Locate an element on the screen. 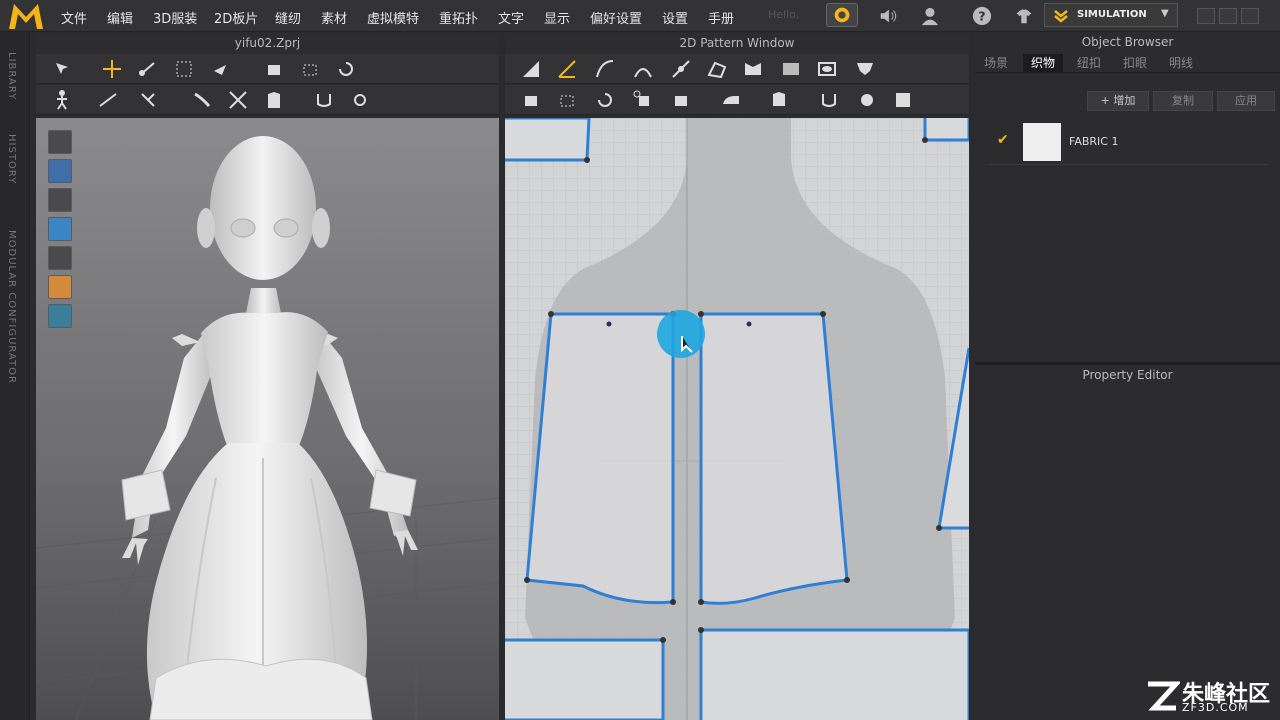  tool-check-sewing-icon is located at coordinates (681, 100).